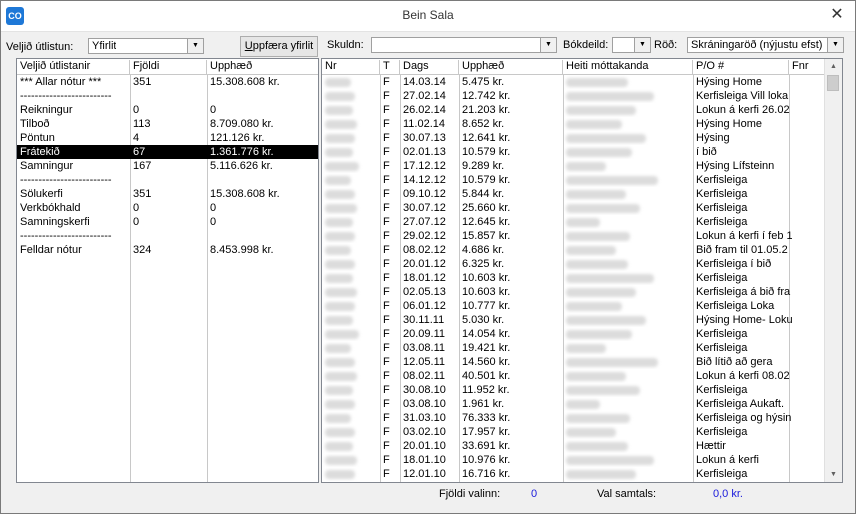 The width and height of the screenshot is (856, 514). I want to click on summary-cell-count: 0, so click(136, 208).